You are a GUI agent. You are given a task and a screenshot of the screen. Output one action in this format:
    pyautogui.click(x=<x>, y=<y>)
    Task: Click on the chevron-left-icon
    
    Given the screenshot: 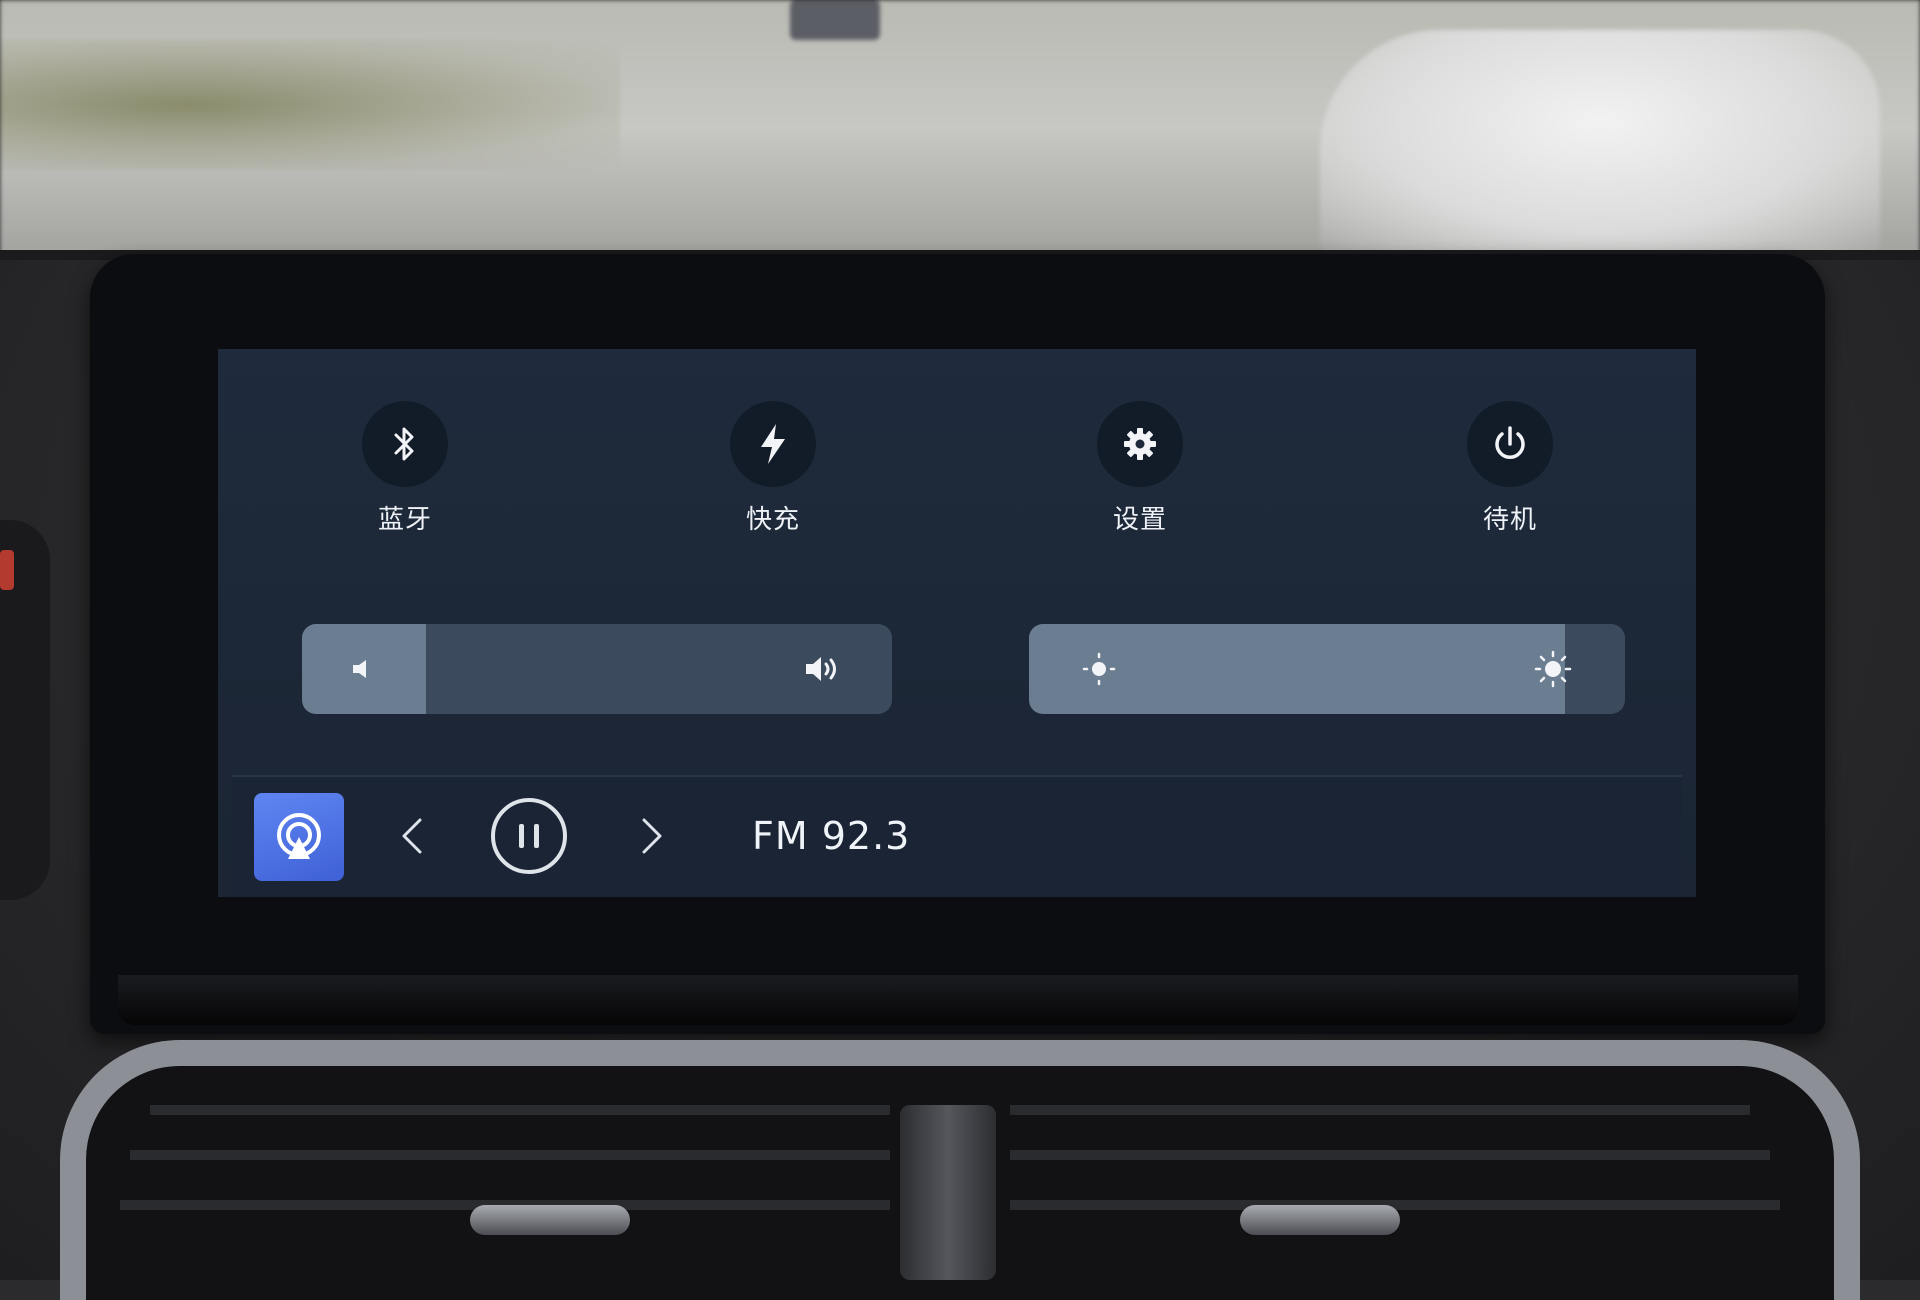 What is the action you would take?
    pyautogui.click(x=412, y=836)
    